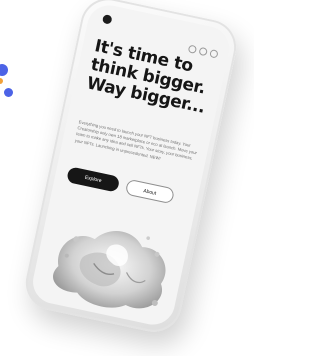 The image size is (320, 356). I want to click on explore-button: Explore, so click(93, 179).